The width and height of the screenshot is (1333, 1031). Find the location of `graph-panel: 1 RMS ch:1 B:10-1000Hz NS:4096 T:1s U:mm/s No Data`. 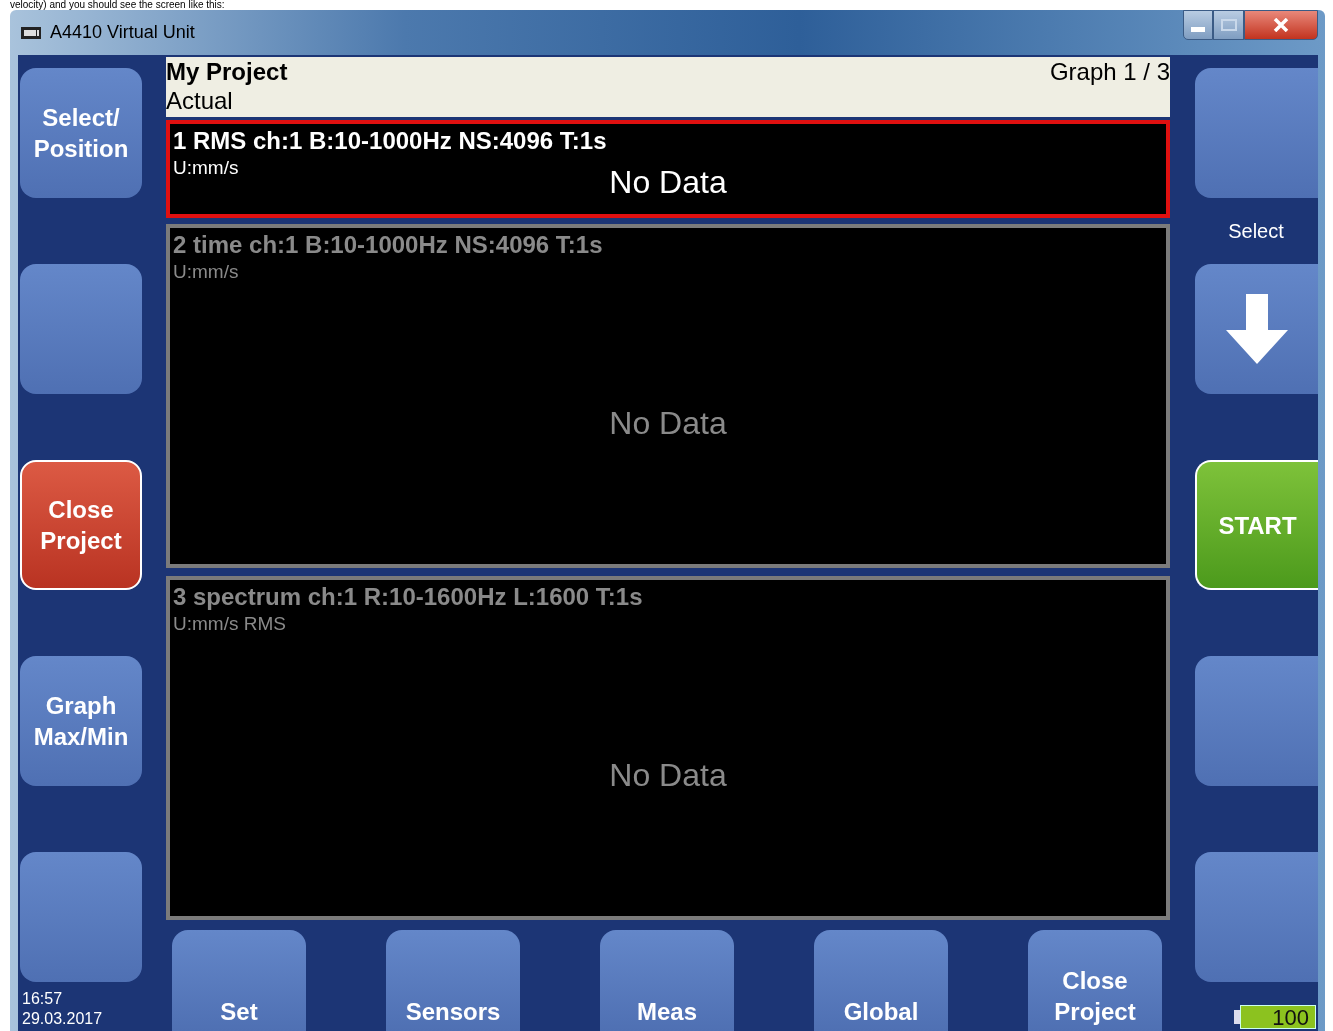

graph-panel: 1 RMS ch:1 B:10-1000Hz NS:4096 T:1s U:mm/s No Data is located at coordinates (668, 169).